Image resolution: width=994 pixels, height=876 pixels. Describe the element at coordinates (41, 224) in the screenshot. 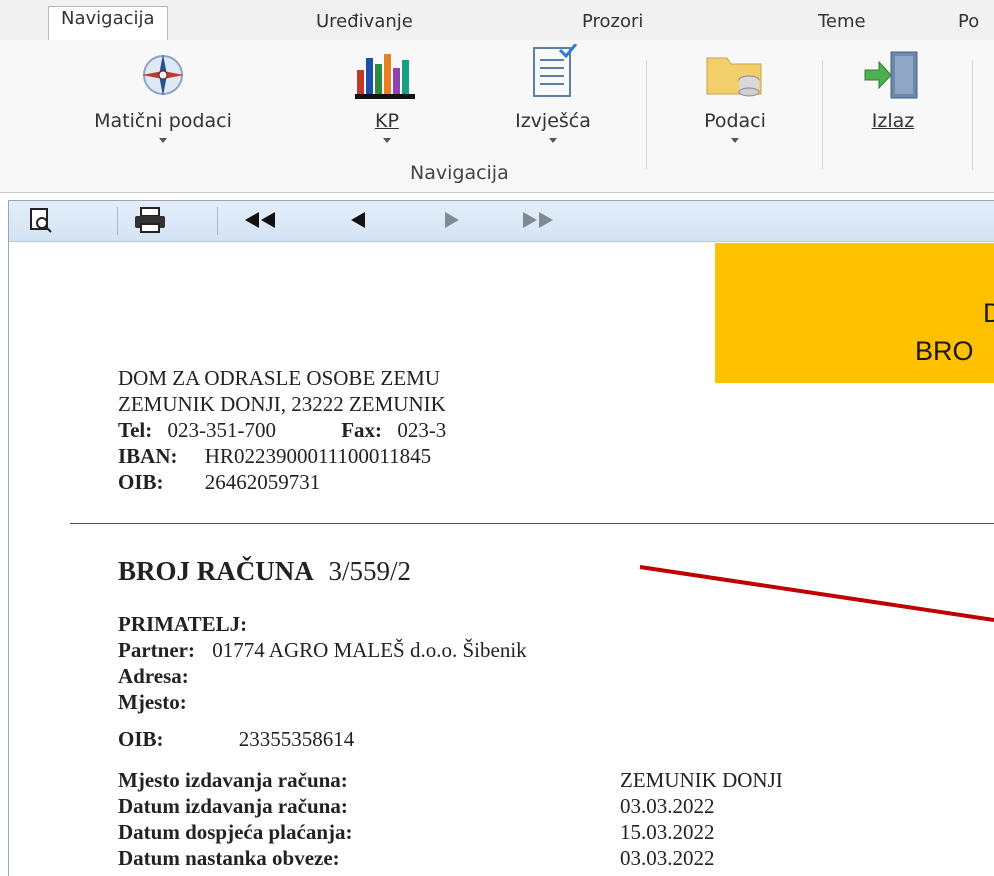

I see `preview-icon` at that location.